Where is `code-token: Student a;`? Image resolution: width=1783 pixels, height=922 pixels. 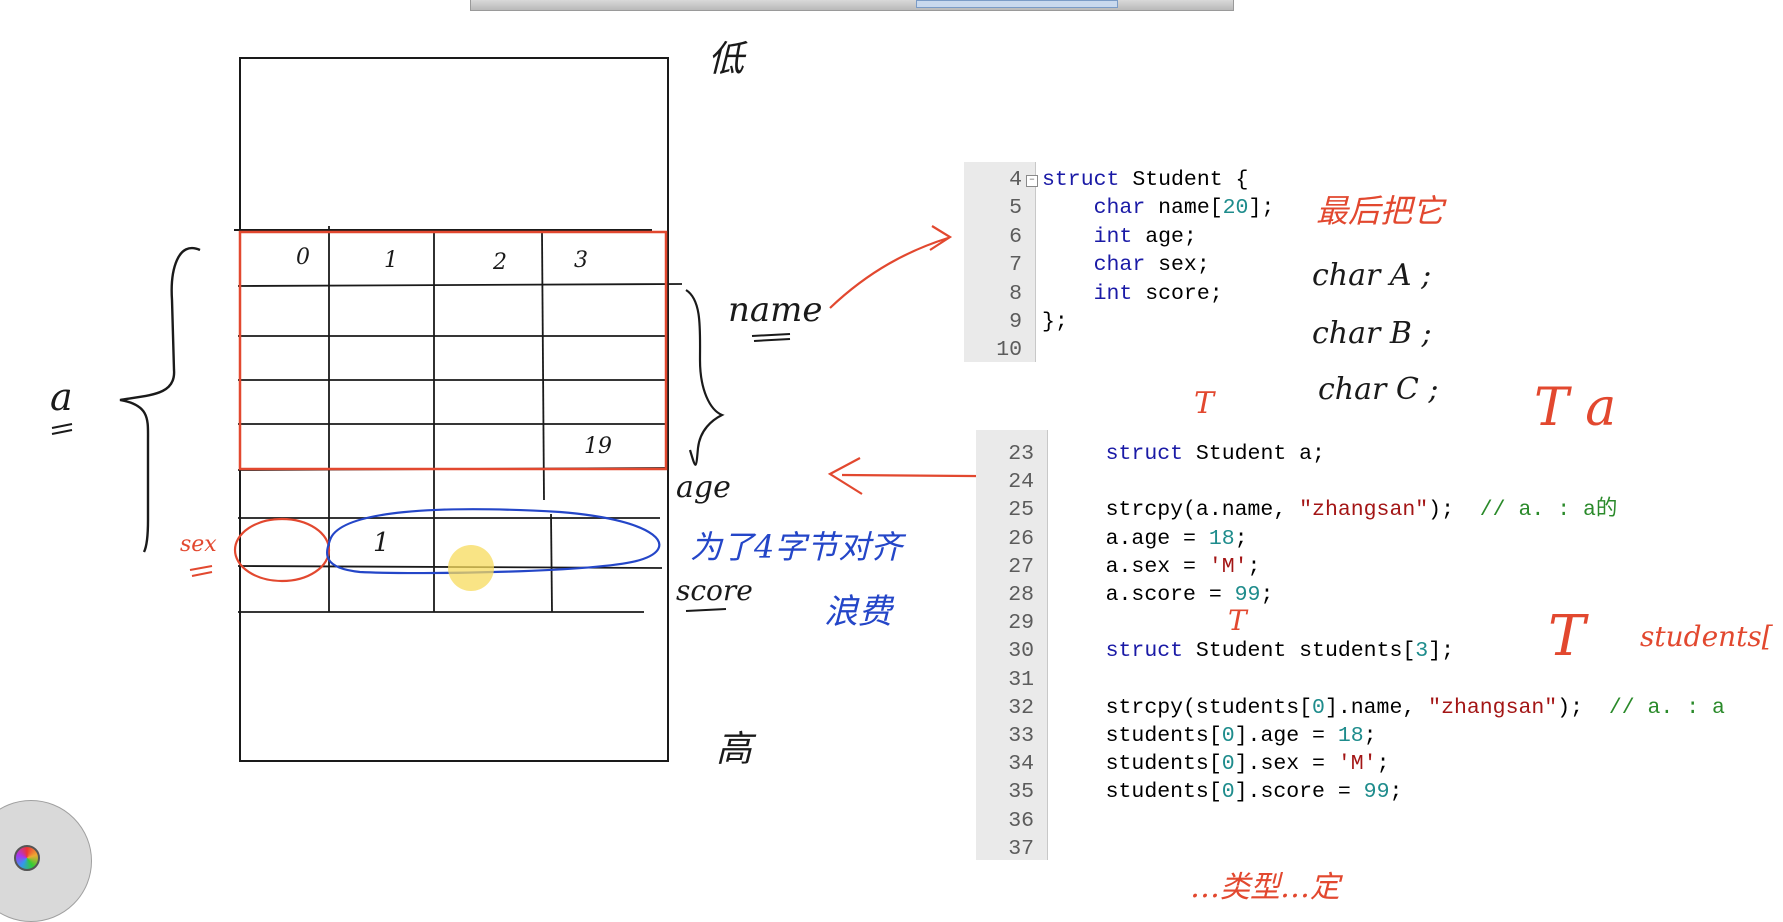 code-token: Student a; is located at coordinates (1254, 454).